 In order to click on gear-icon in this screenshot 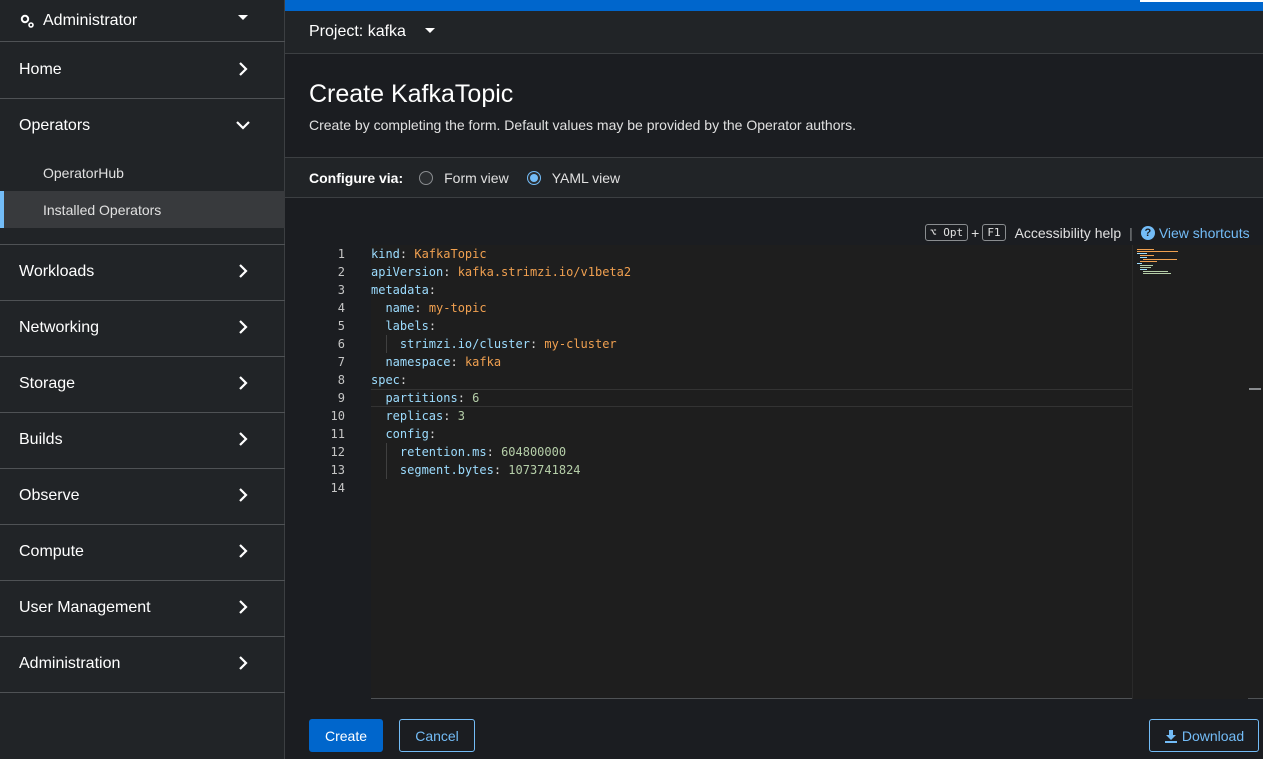, I will do `click(27, 21)`.